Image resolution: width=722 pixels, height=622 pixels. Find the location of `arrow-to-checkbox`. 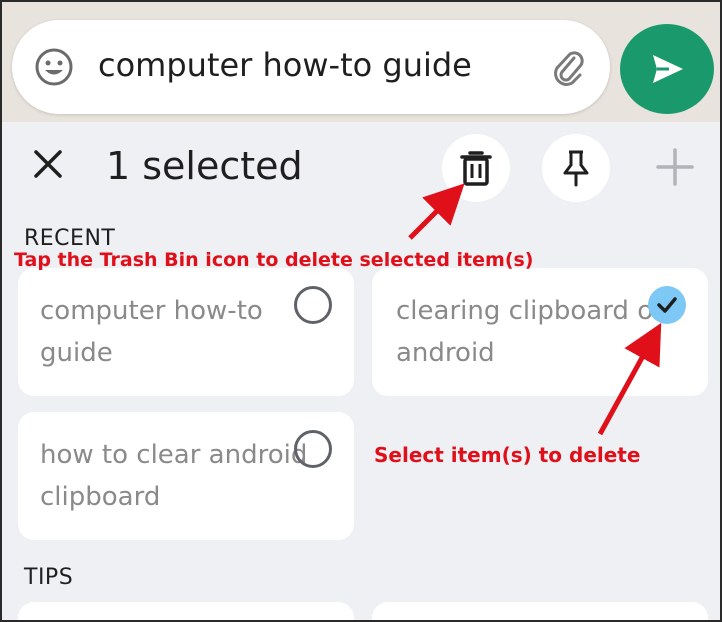

arrow-to-checkbox is located at coordinates (629, 379).